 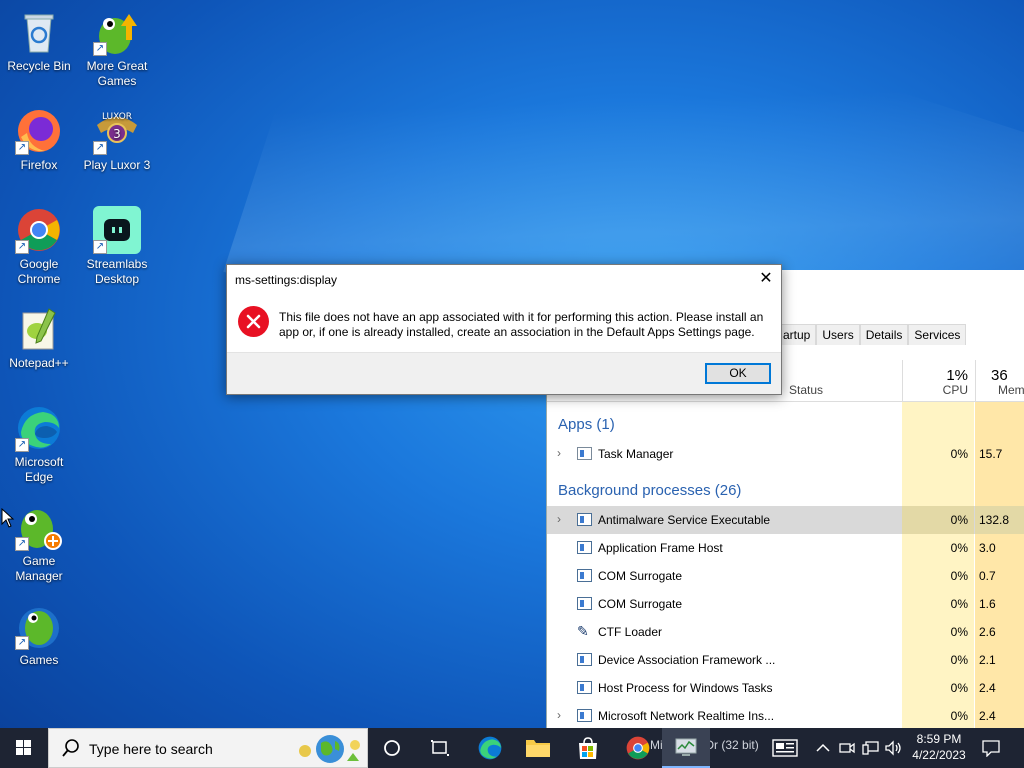 I want to click on task-view-button, so click(x=440, y=748).